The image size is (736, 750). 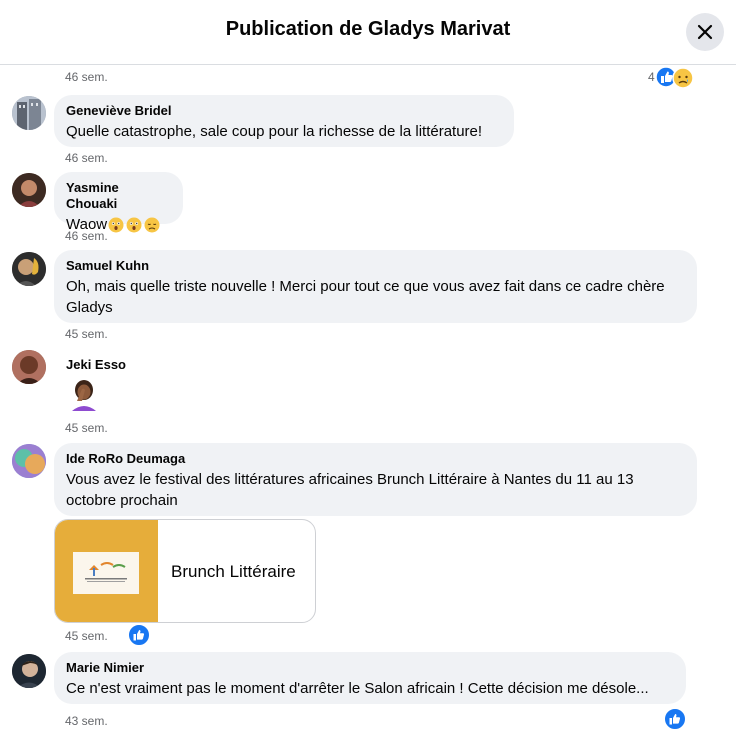 What do you see at coordinates (375, 459) in the screenshot?
I see `comment-author: Ide RoRo Deumaga` at bounding box center [375, 459].